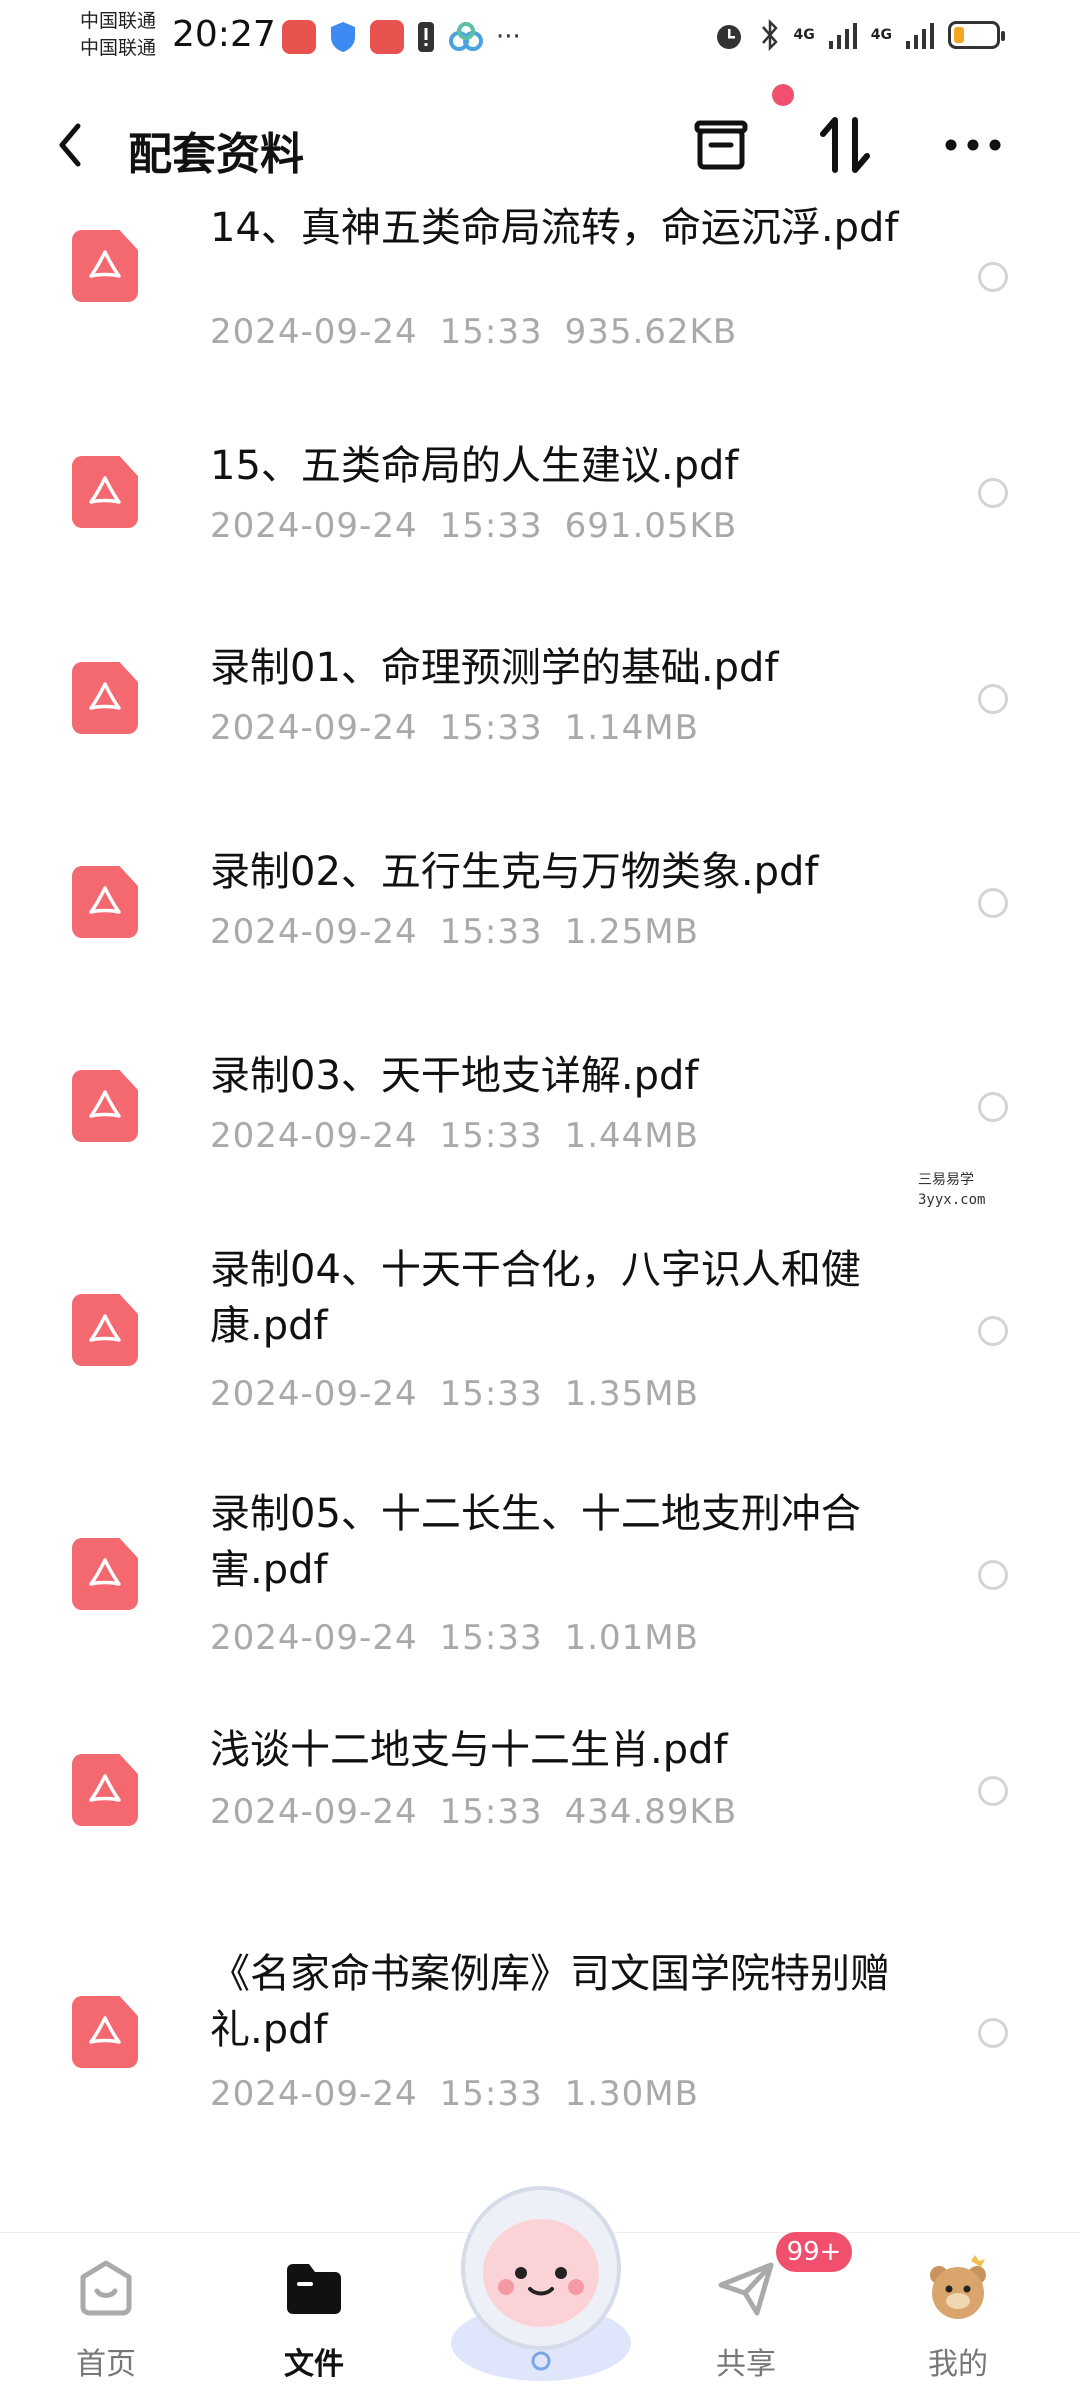 The width and height of the screenshot is (1080, 2401). I want to click on sort-arrows-icon, so click(845, 145).